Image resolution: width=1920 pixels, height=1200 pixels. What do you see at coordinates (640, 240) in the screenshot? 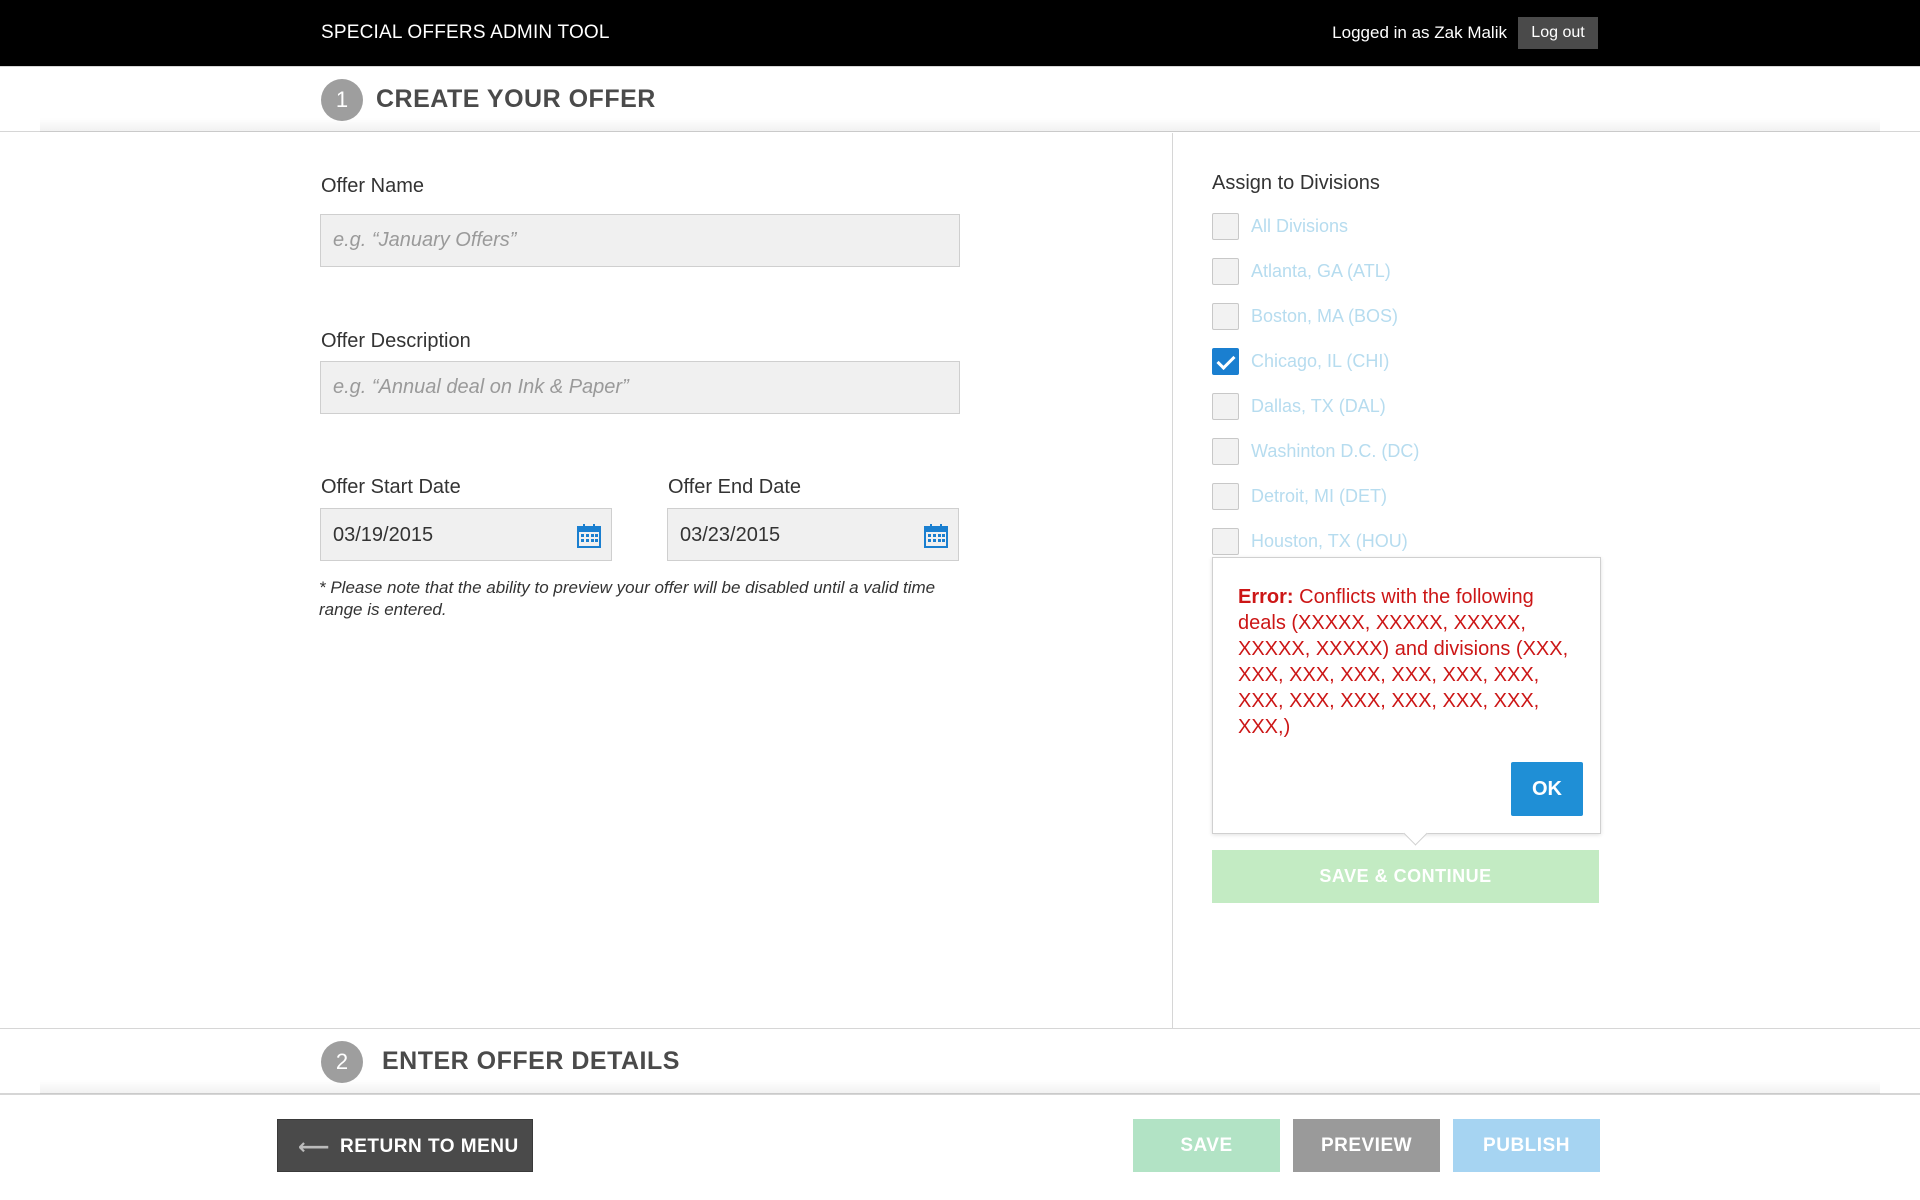
I see `offer-name-input` at bounding box center [640, 240].